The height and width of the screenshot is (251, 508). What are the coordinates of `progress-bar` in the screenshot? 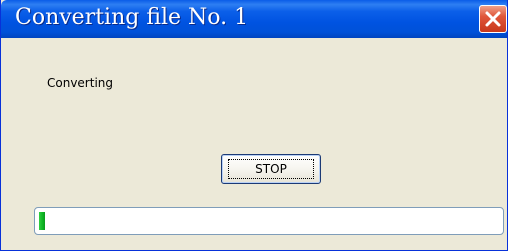 It's located at (269, 221).